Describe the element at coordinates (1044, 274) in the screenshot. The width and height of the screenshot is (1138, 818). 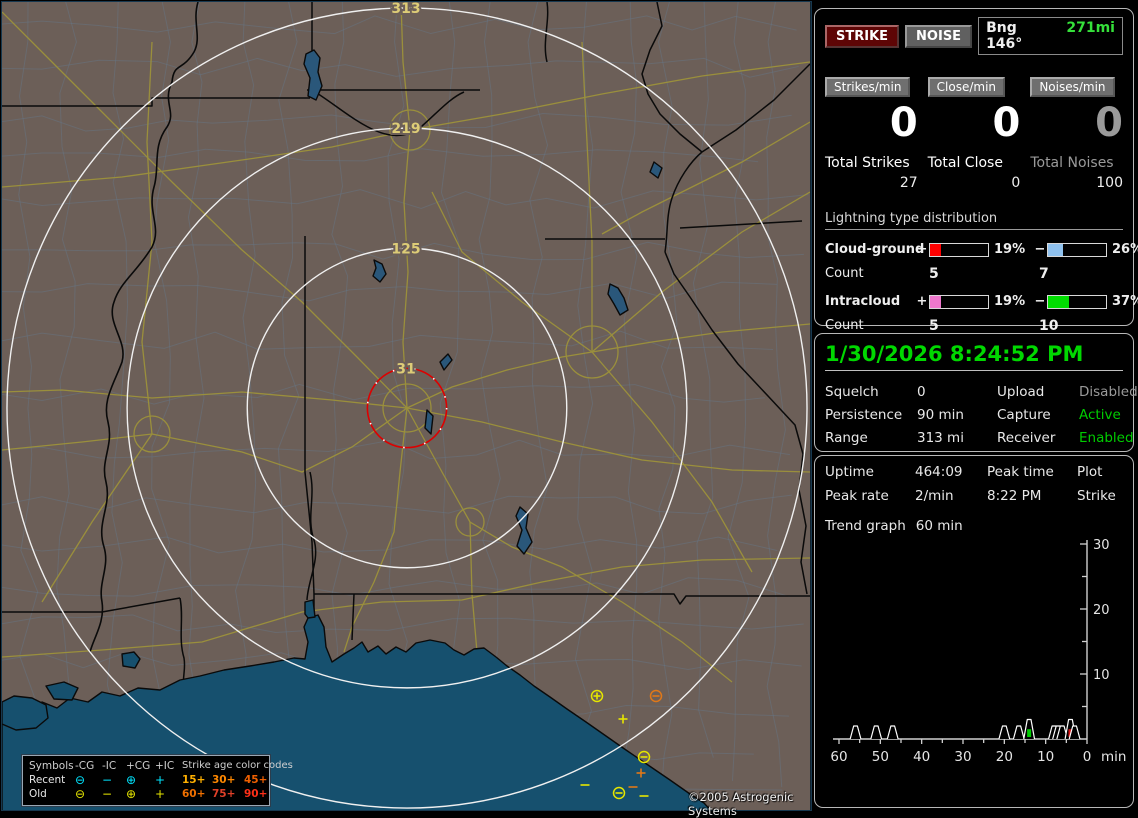
I see `cg-minus-count: 7` at that location.